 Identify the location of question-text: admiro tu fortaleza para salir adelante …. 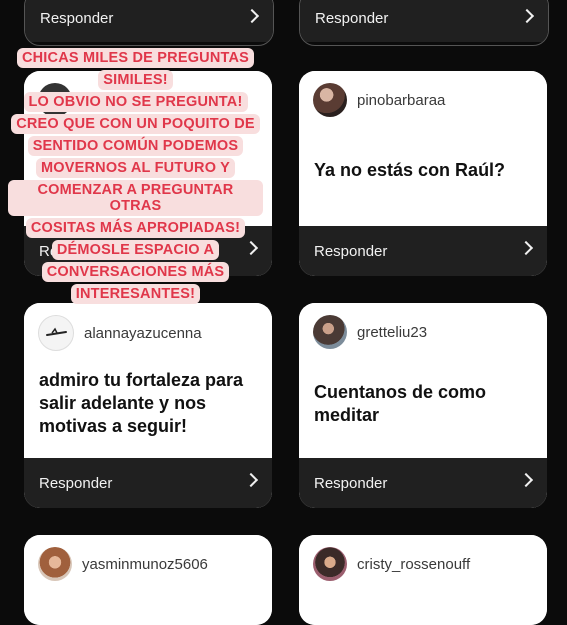
(141, 403).